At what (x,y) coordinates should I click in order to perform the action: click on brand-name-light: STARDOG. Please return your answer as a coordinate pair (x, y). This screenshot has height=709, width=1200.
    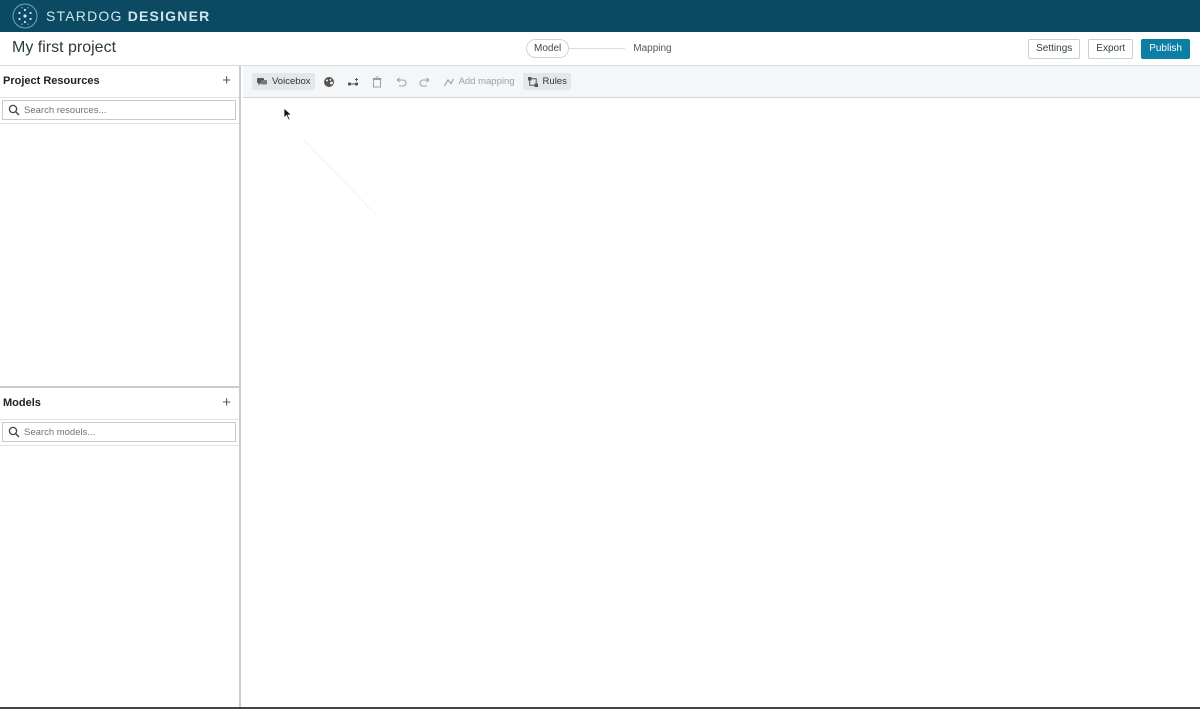
    Looking at the image, I should click on (84, 16).